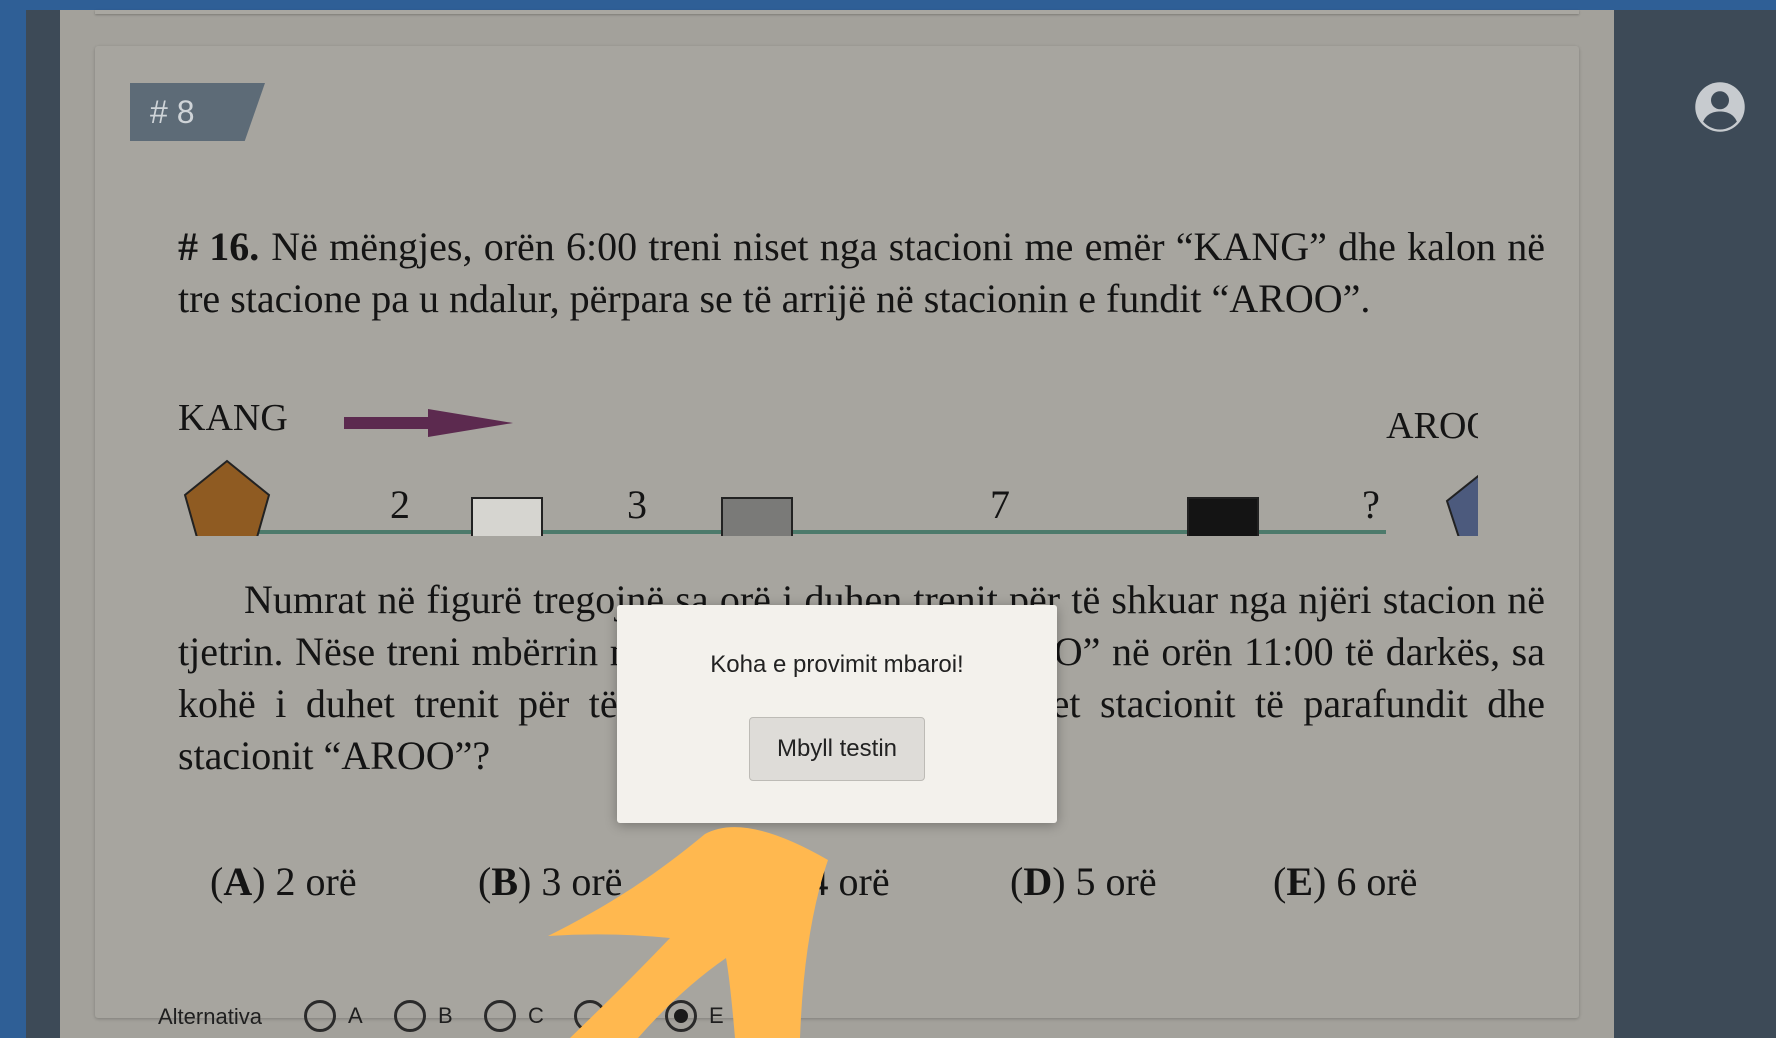  I want to click on station-black-square, so click(1223, 516).